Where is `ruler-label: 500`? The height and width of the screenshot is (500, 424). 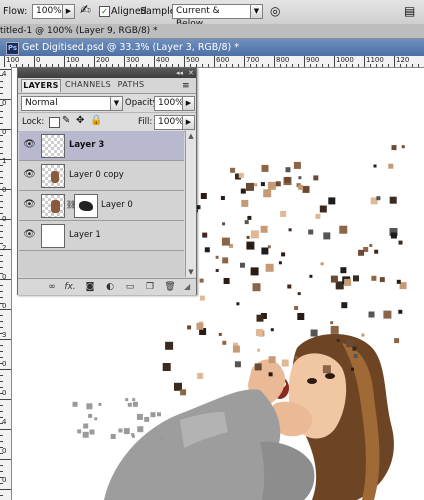
ruler-label: 500 is located at coordinates (193, 60).